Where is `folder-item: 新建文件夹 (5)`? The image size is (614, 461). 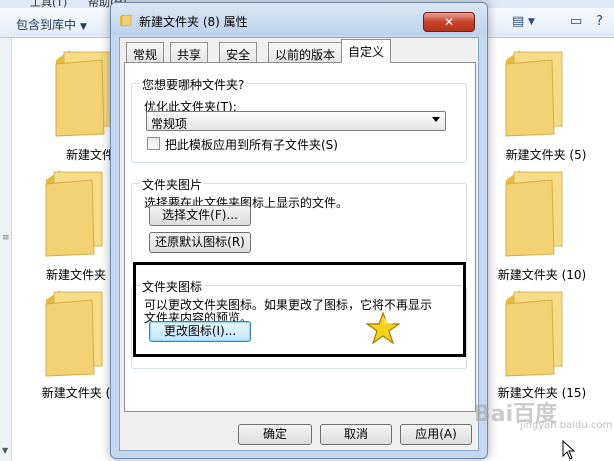 folder-item: 新建文件夹 (5) is located at coordinates (536, 104).